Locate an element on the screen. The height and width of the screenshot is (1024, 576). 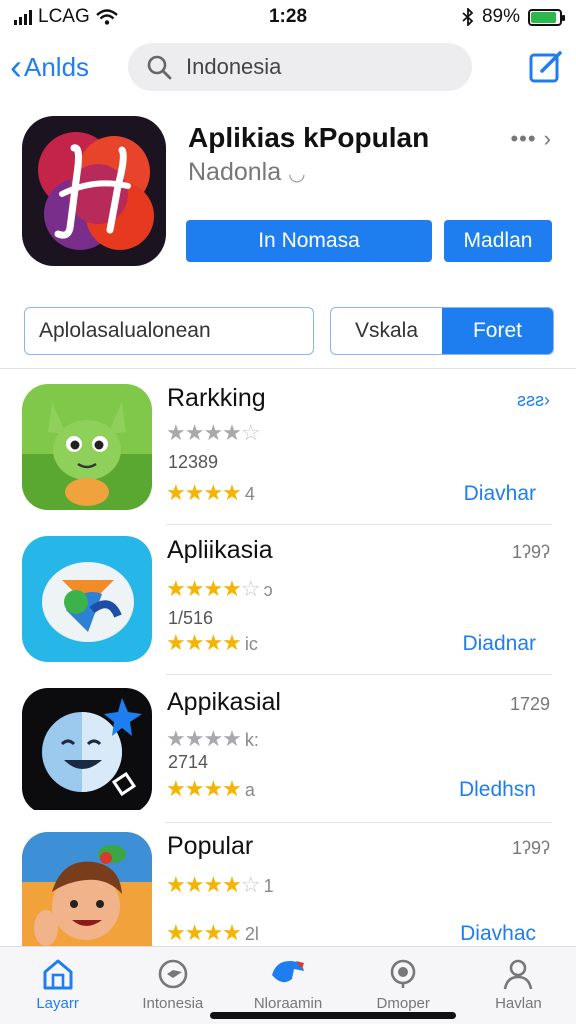
back-button: ‹ Anlds is located at coordinates (69, 67).